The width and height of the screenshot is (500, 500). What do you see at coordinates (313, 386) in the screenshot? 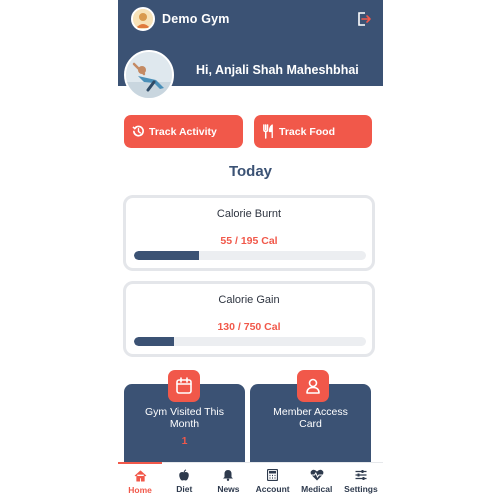
I see `user-card-icon` at bounding box center [313, 386].